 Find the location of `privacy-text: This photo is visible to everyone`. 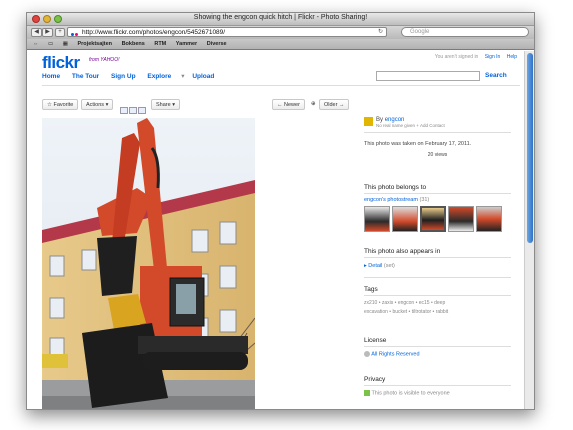

privacy-text: This photo is visible to everyone is located at coordinates (410, 393).